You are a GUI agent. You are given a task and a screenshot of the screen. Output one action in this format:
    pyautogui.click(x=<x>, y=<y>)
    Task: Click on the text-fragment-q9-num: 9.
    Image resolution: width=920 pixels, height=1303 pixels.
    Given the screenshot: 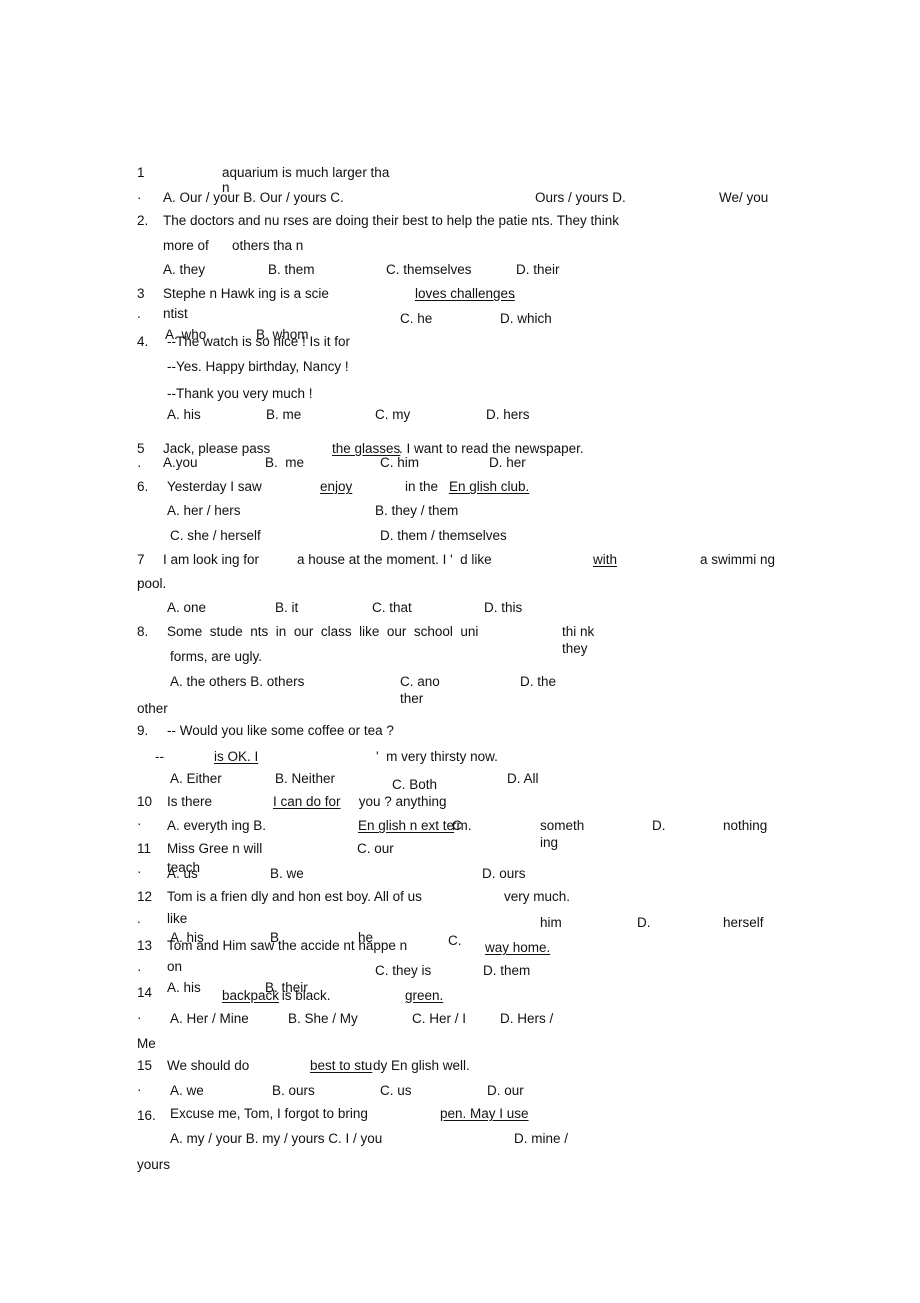 What is the action you would take?
    pyautogui.click(x=143, y=730)
    